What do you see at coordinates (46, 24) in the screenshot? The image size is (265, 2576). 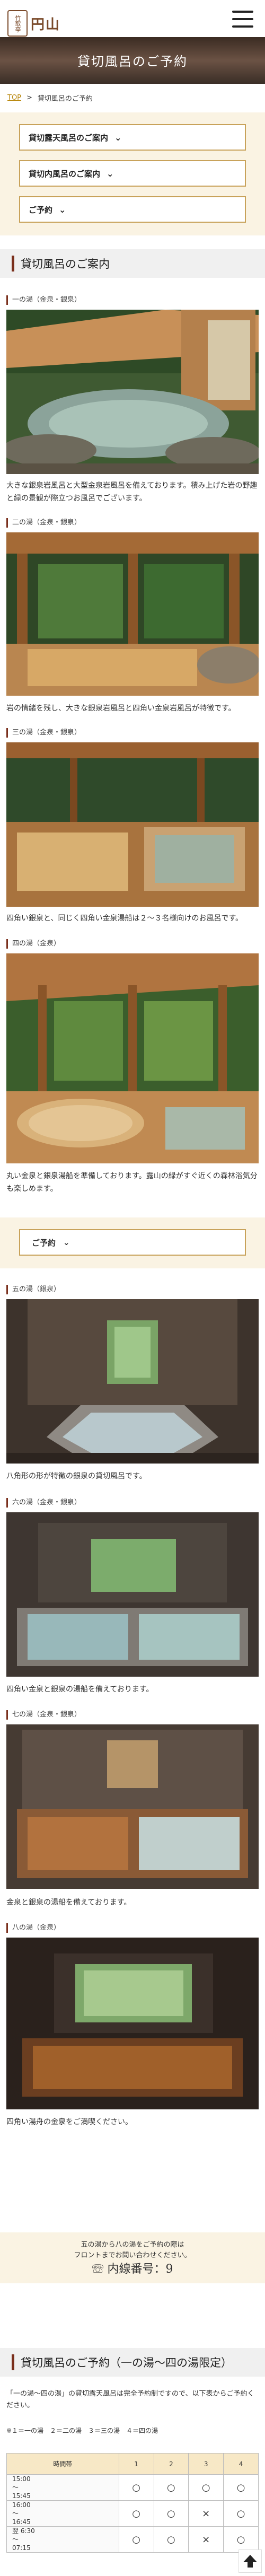 I see `logo-text: 円山` at bounding box center [46, 24].